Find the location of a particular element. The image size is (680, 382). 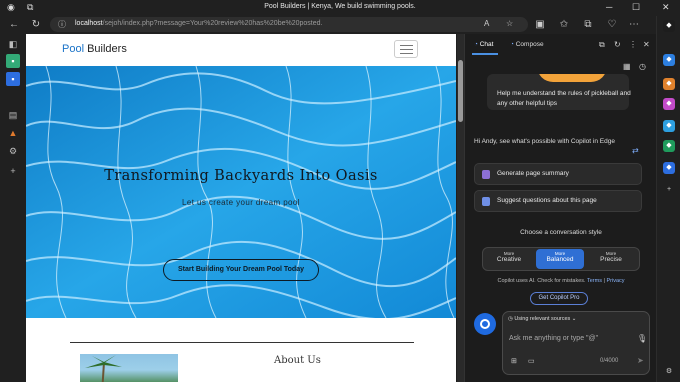

add-app-icon: + is located at coordinates (669, 190).